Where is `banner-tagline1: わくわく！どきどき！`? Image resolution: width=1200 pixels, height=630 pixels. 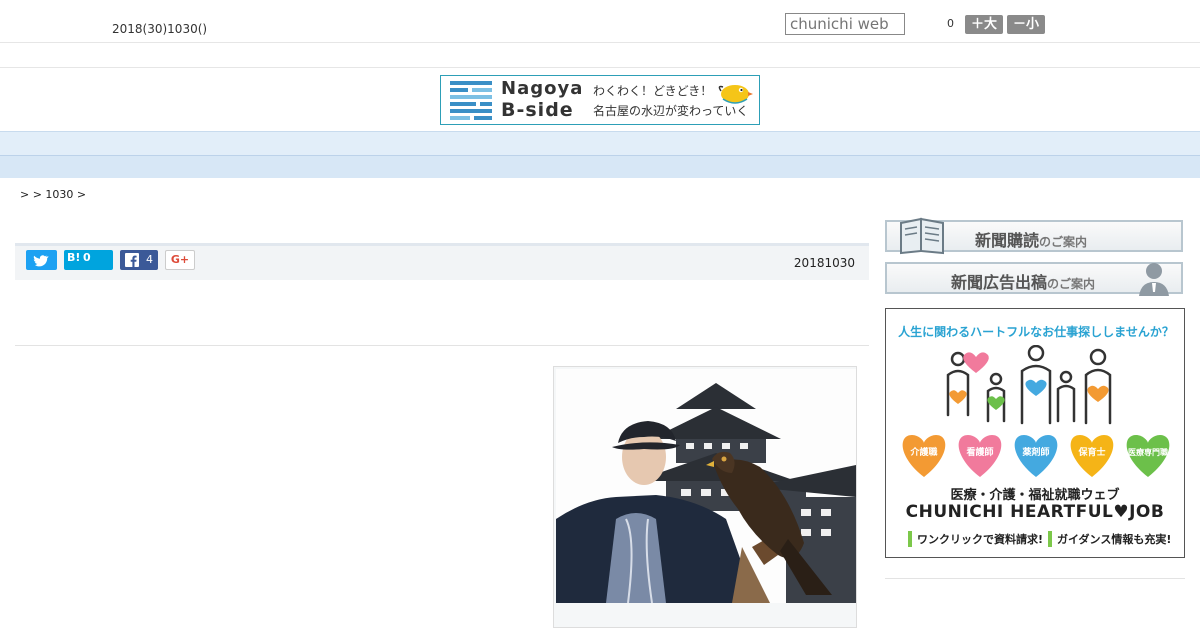
banner-tagline1: わくわく！どきどき！ is located at coordinates (653, 91).